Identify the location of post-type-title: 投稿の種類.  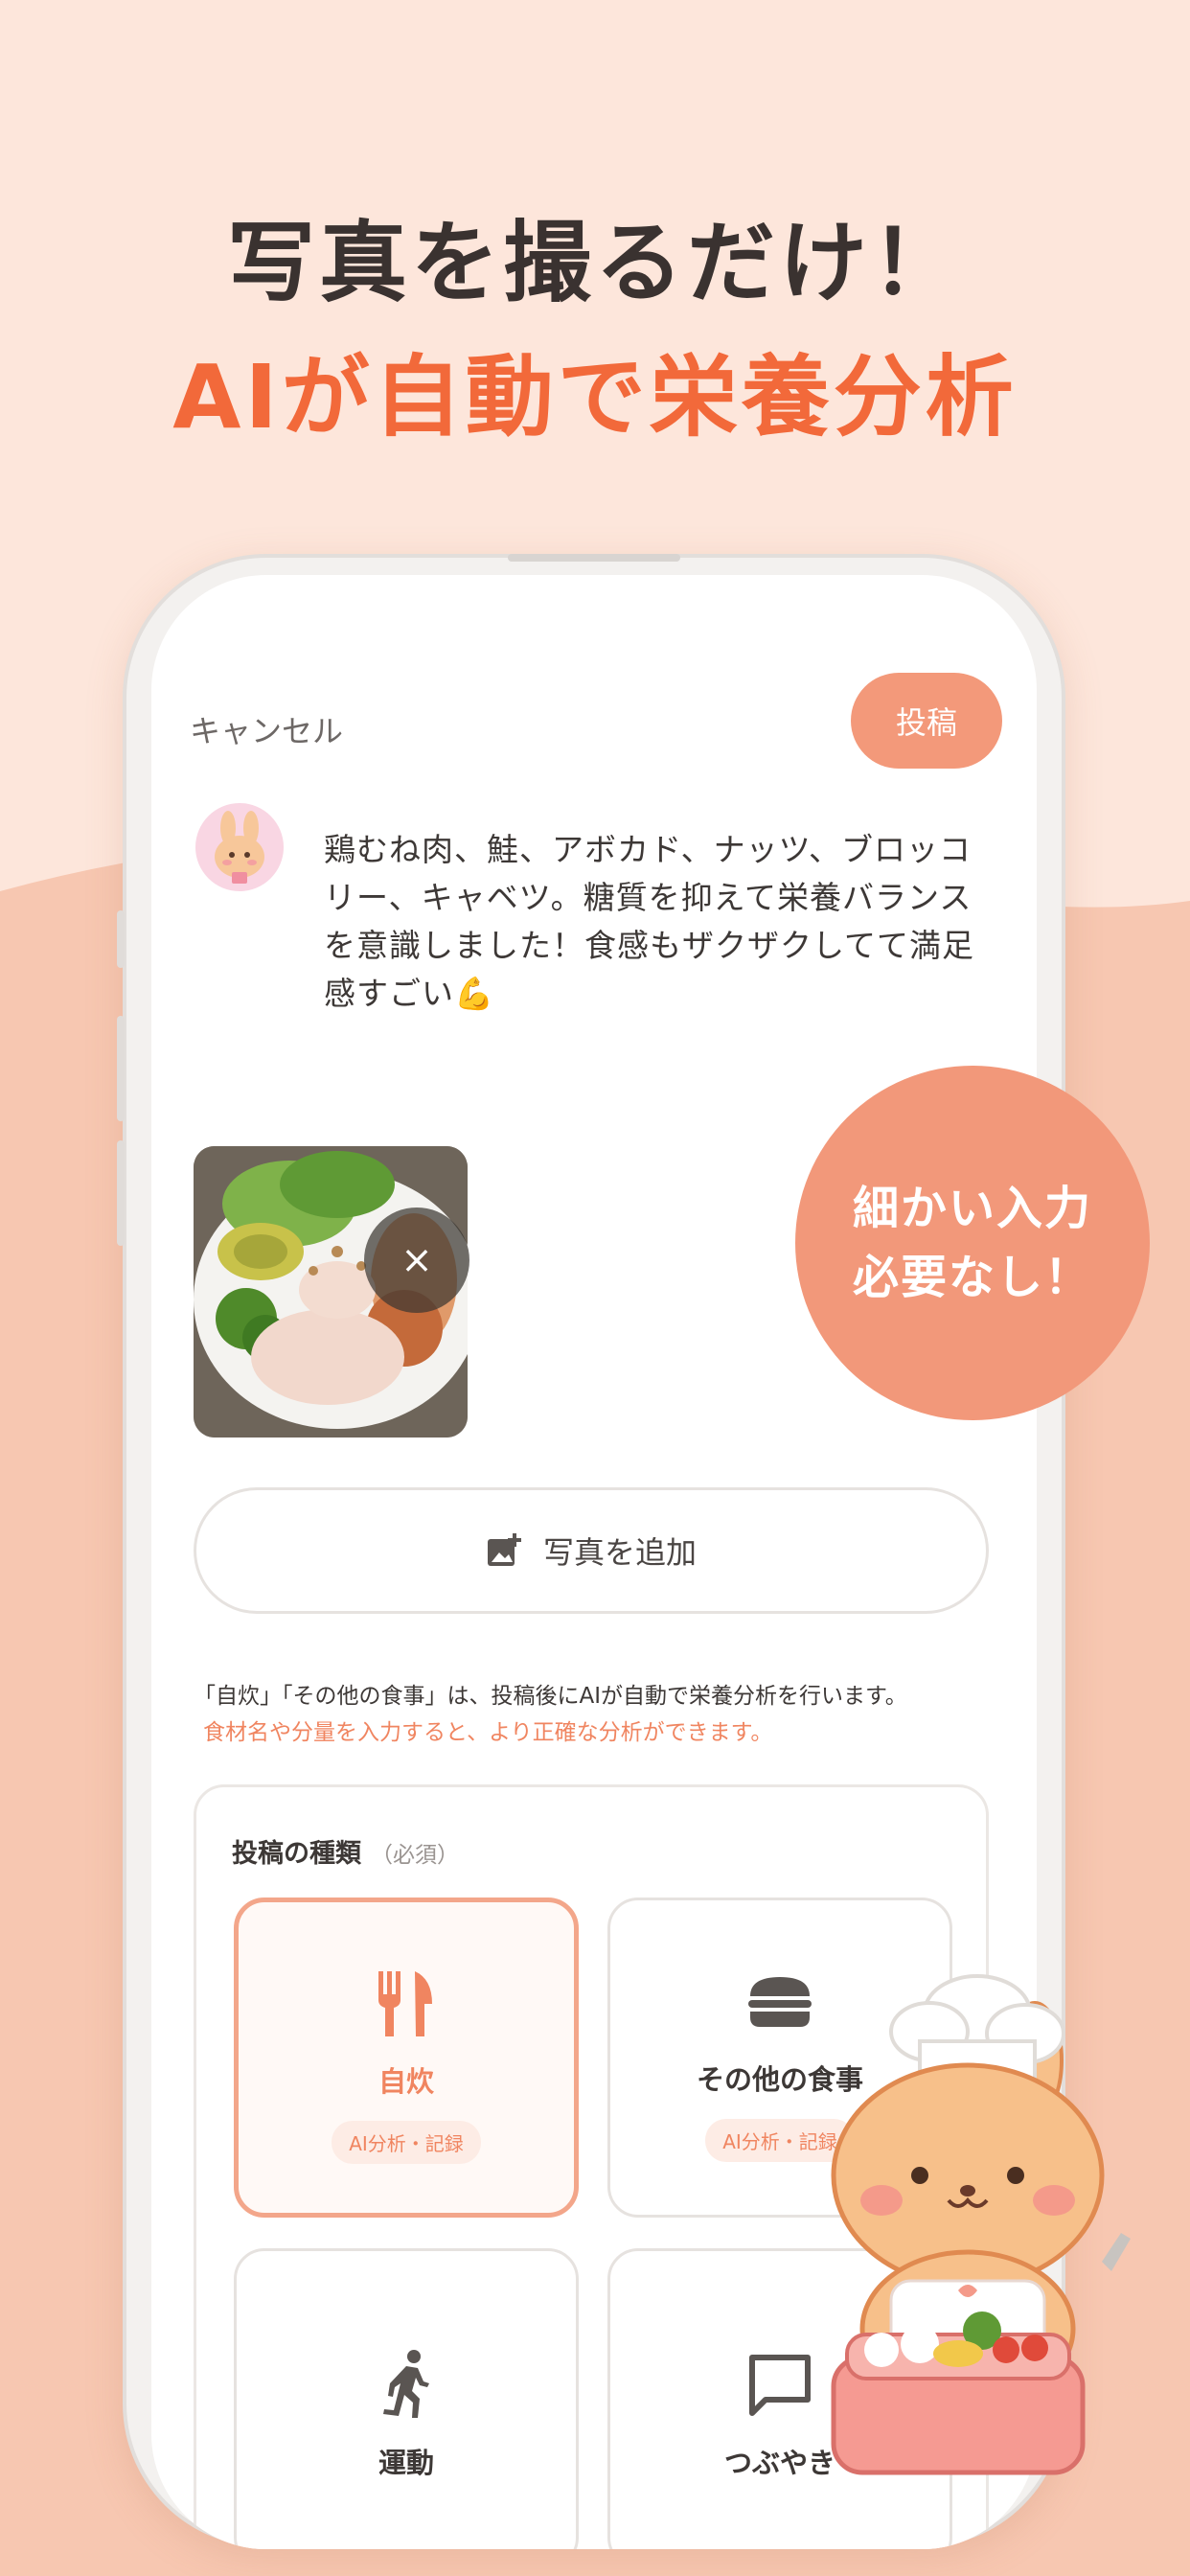
(296, 1854).